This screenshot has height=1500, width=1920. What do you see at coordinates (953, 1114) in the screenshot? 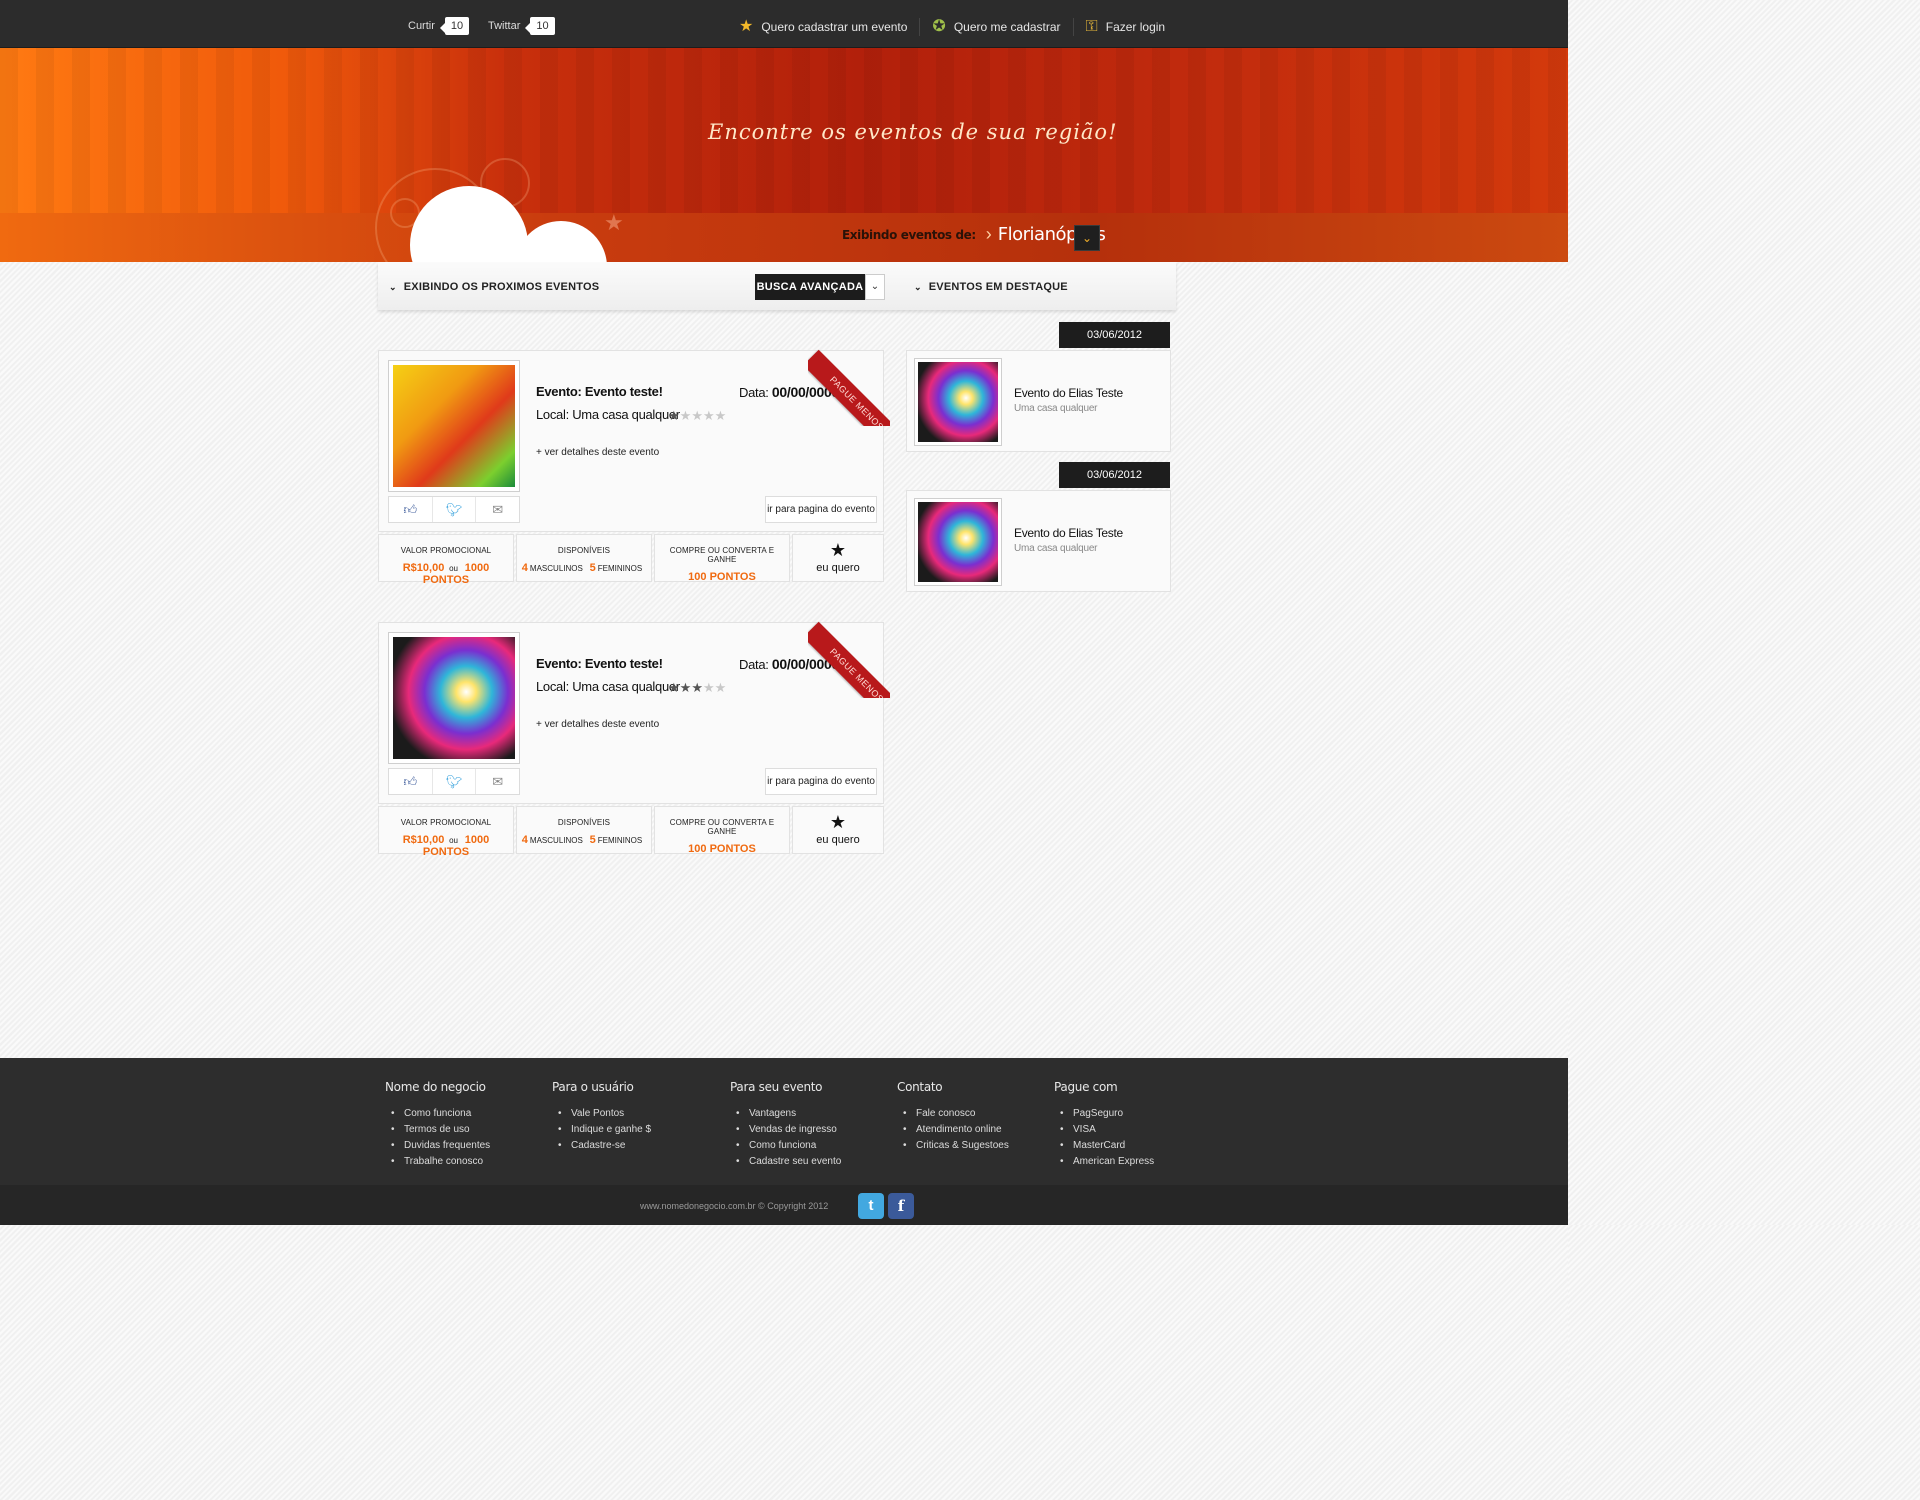
I see `footer-link: Fale conosco` at bounding box center [953, 1114].